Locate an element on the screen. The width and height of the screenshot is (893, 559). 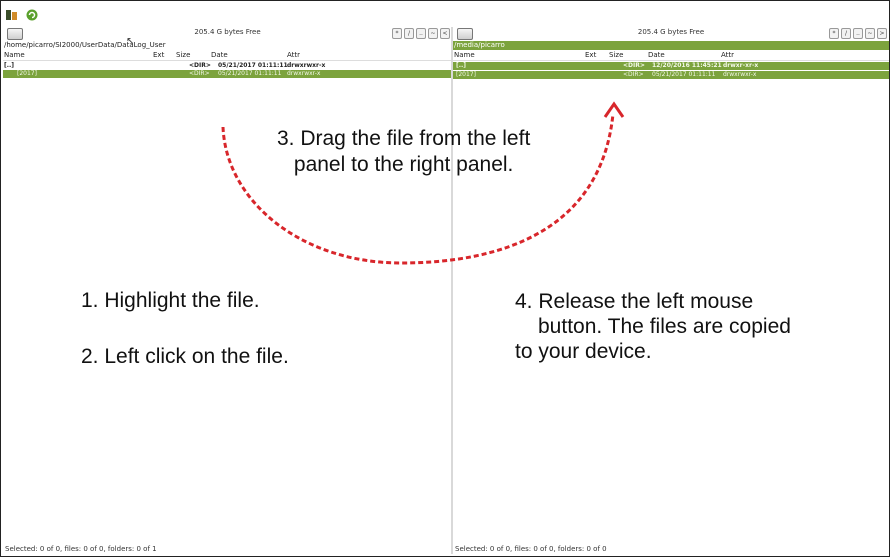
step-4-line-2: button. The files are copied is located at coordinates (664, 326).